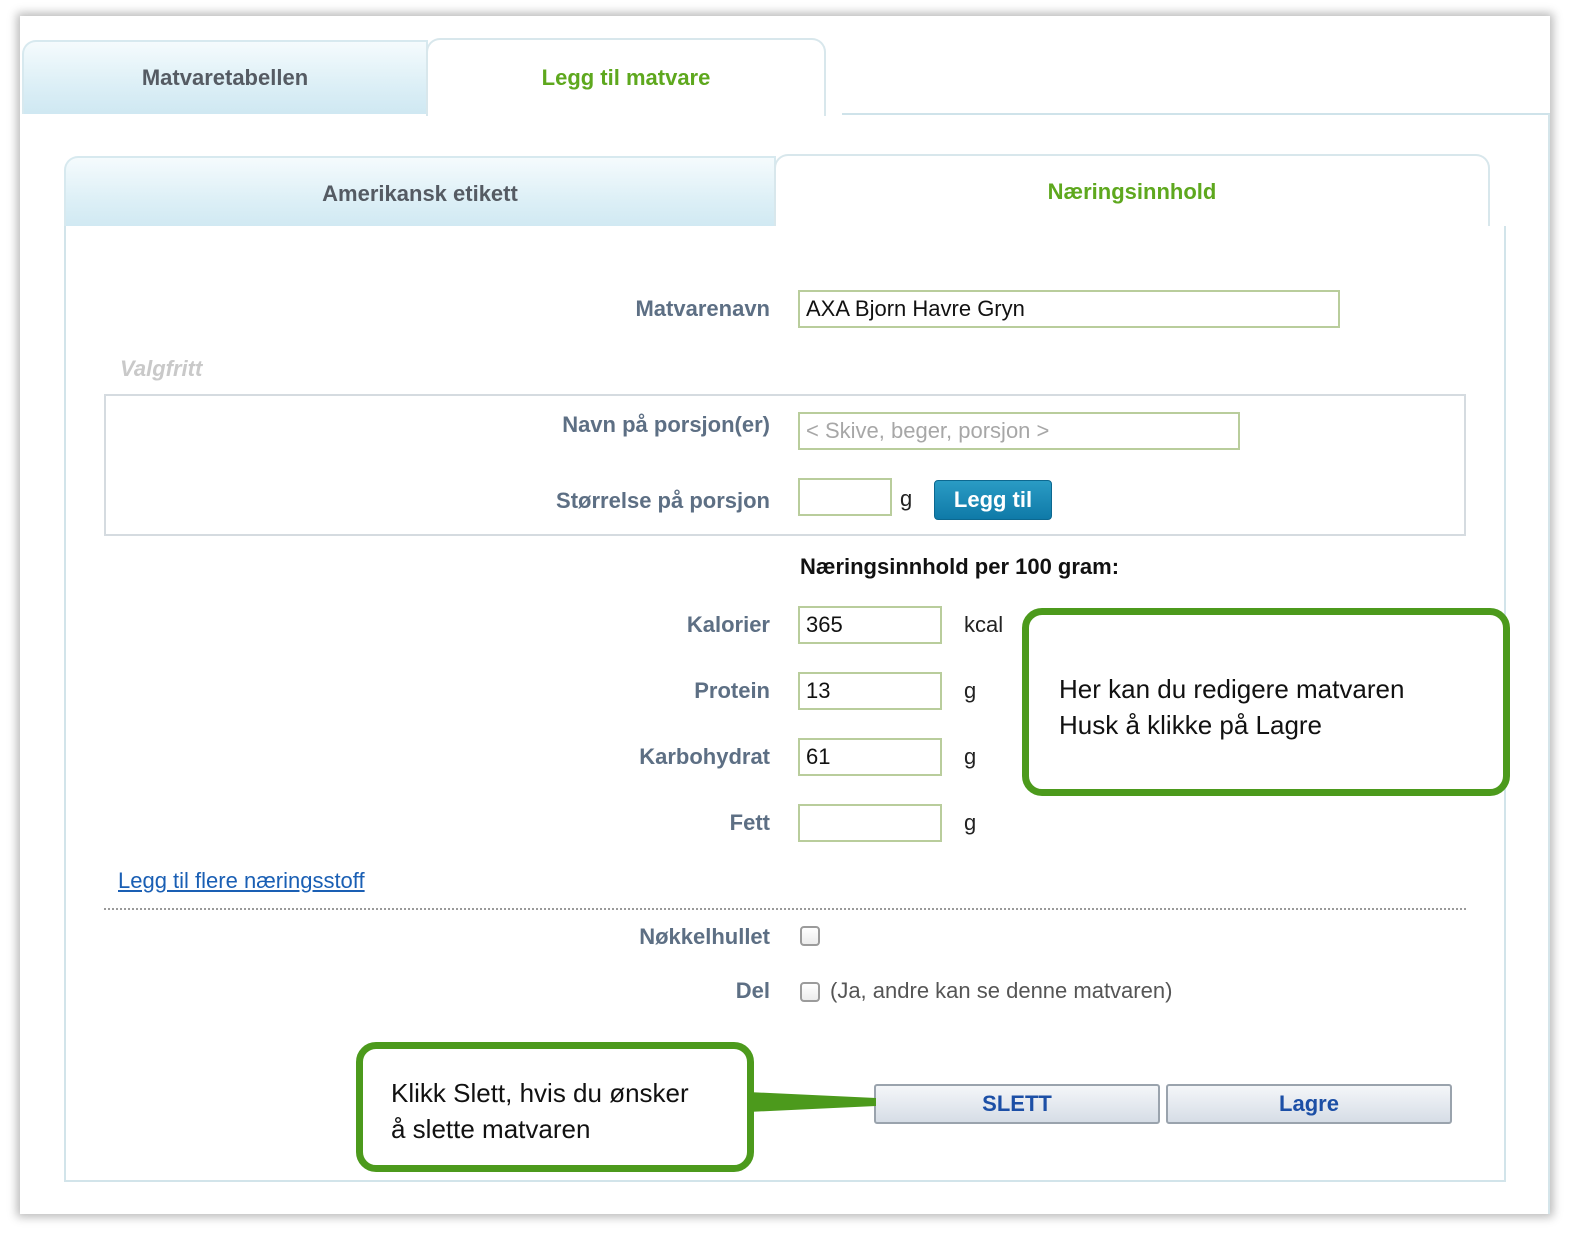 The height and width of the screenshot is (1238, 1578). I want to click on tab-matvaretabellen: Matvaretabellen, so click(225, 77).